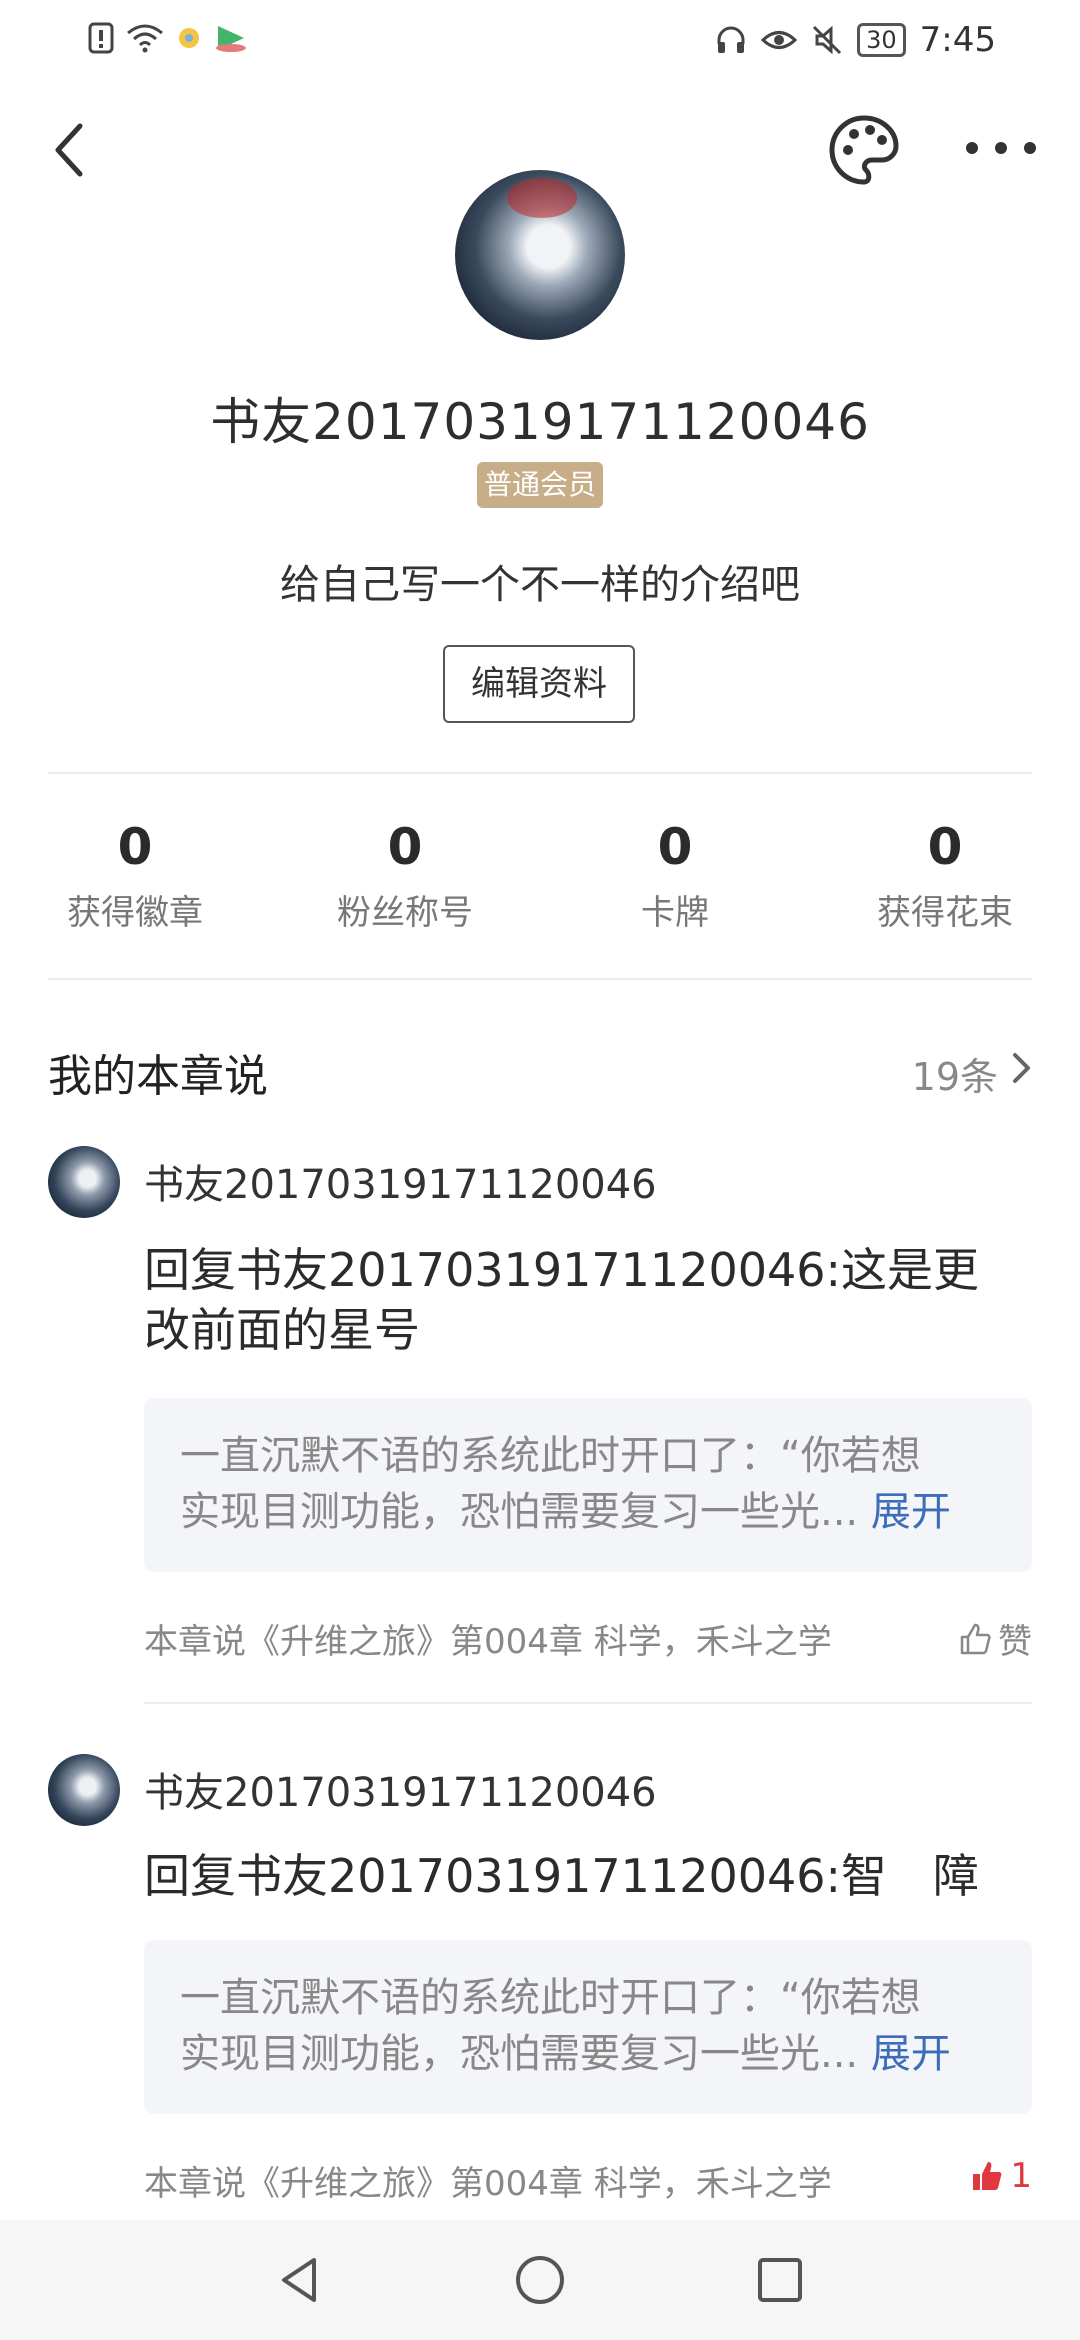  Describe the element at coordinates (987, 2176) in the screenshot. I see `thumbs-up-filled-icon` at that location.